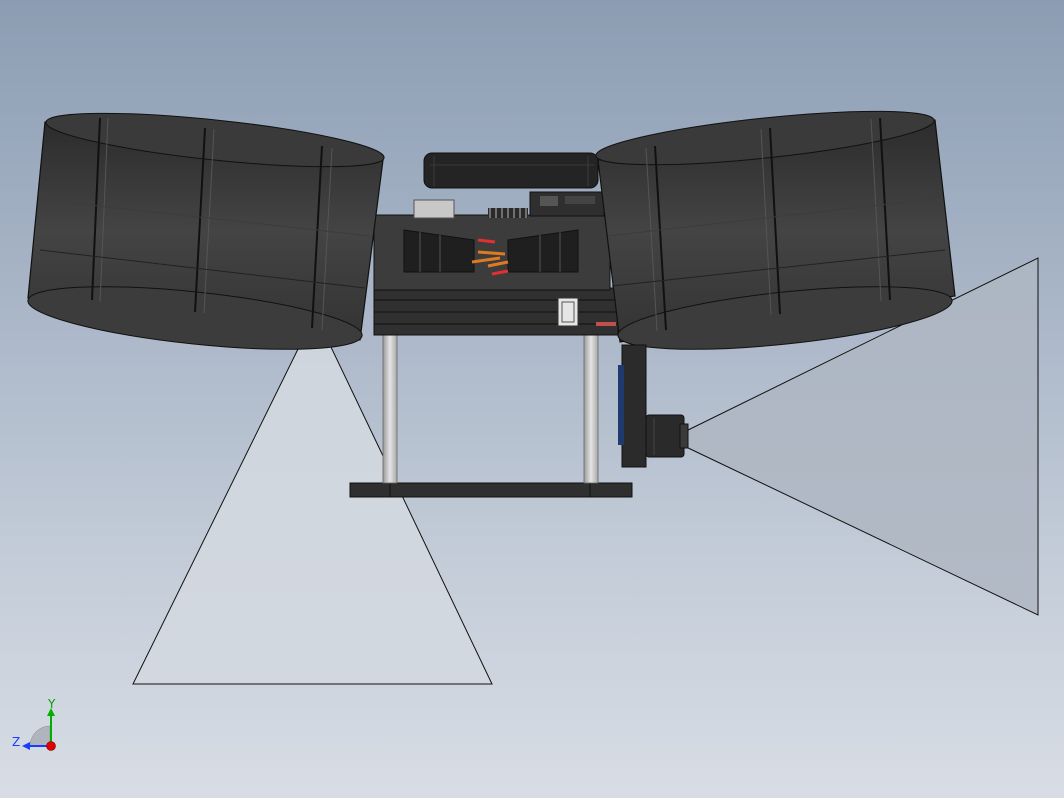  Describe the element at coordinates (206, 231) in the screenshot. I see `fan-left` at that location.